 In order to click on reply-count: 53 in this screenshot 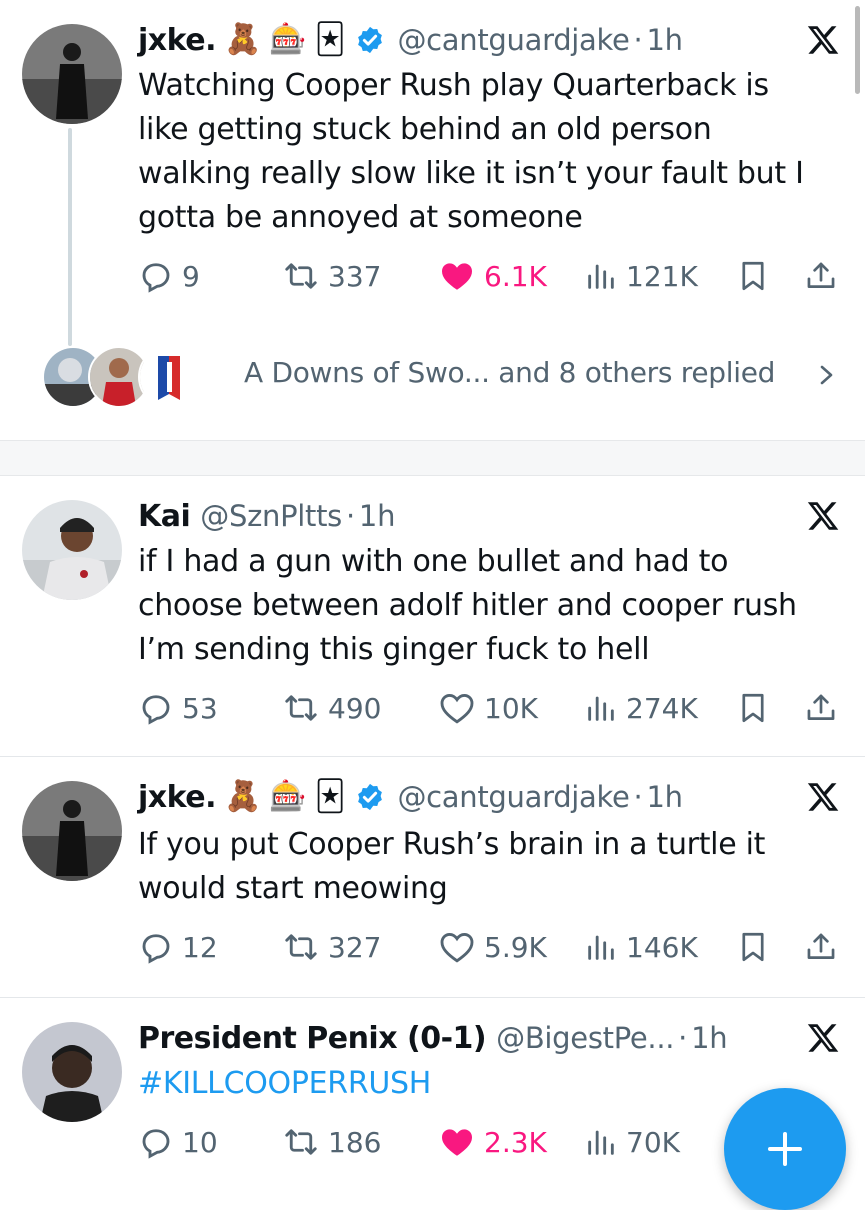, I will do `click(200, 708)`.